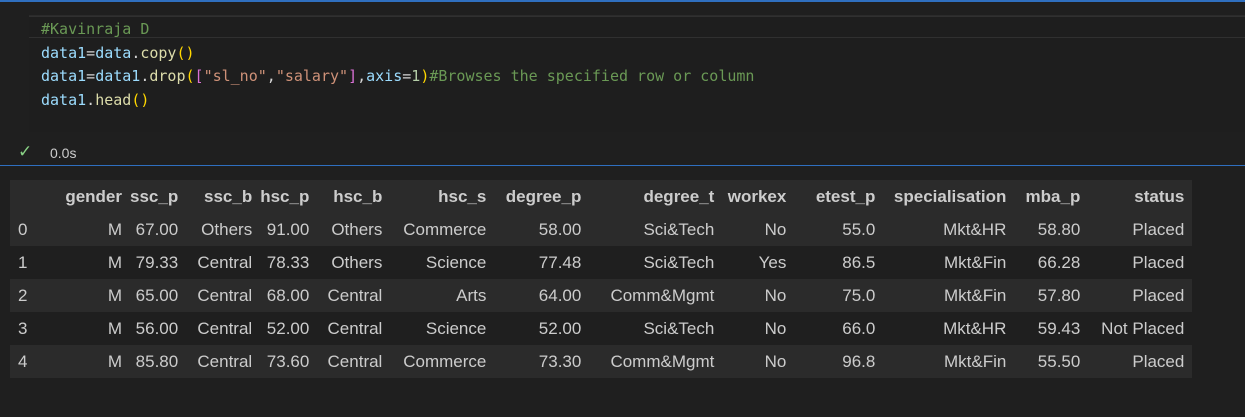  I want to click on row-index: 2, so click(29, 295).